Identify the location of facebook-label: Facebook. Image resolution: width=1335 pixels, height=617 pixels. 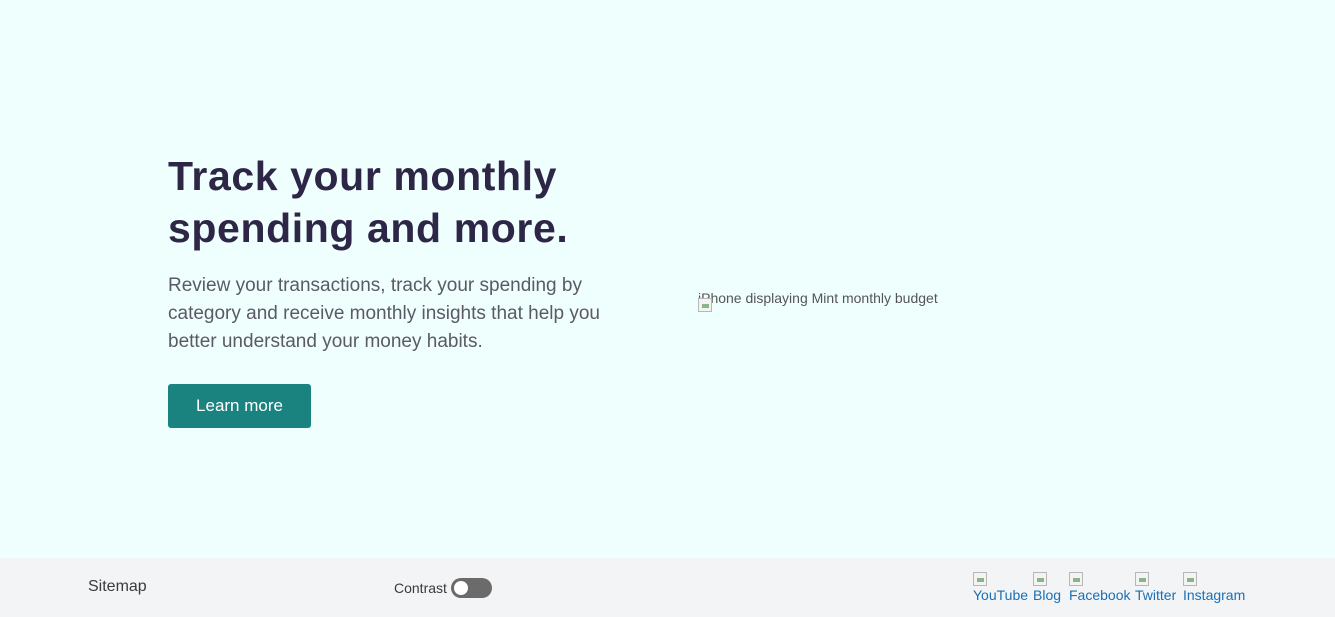
(1100, 595).